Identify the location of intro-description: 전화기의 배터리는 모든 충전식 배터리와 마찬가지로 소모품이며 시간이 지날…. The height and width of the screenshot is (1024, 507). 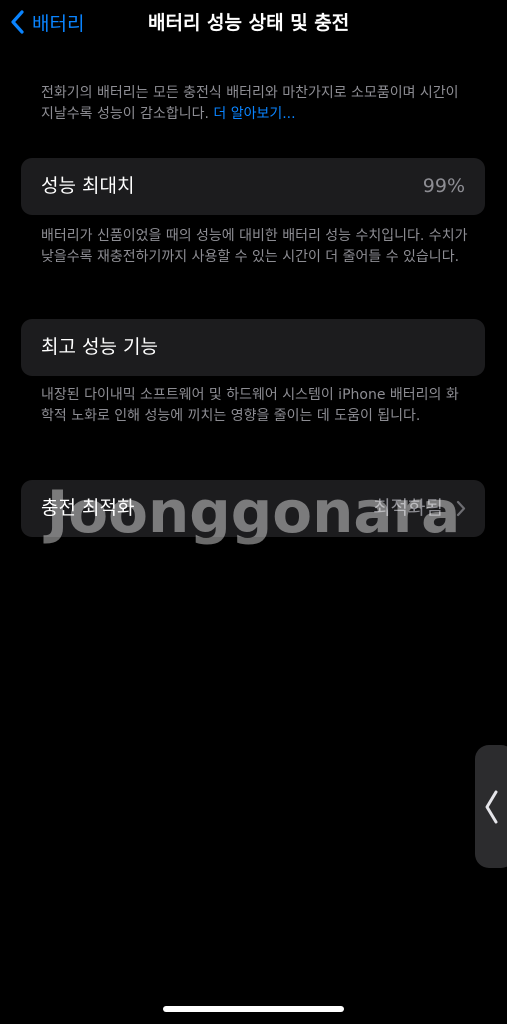
(256, 104).